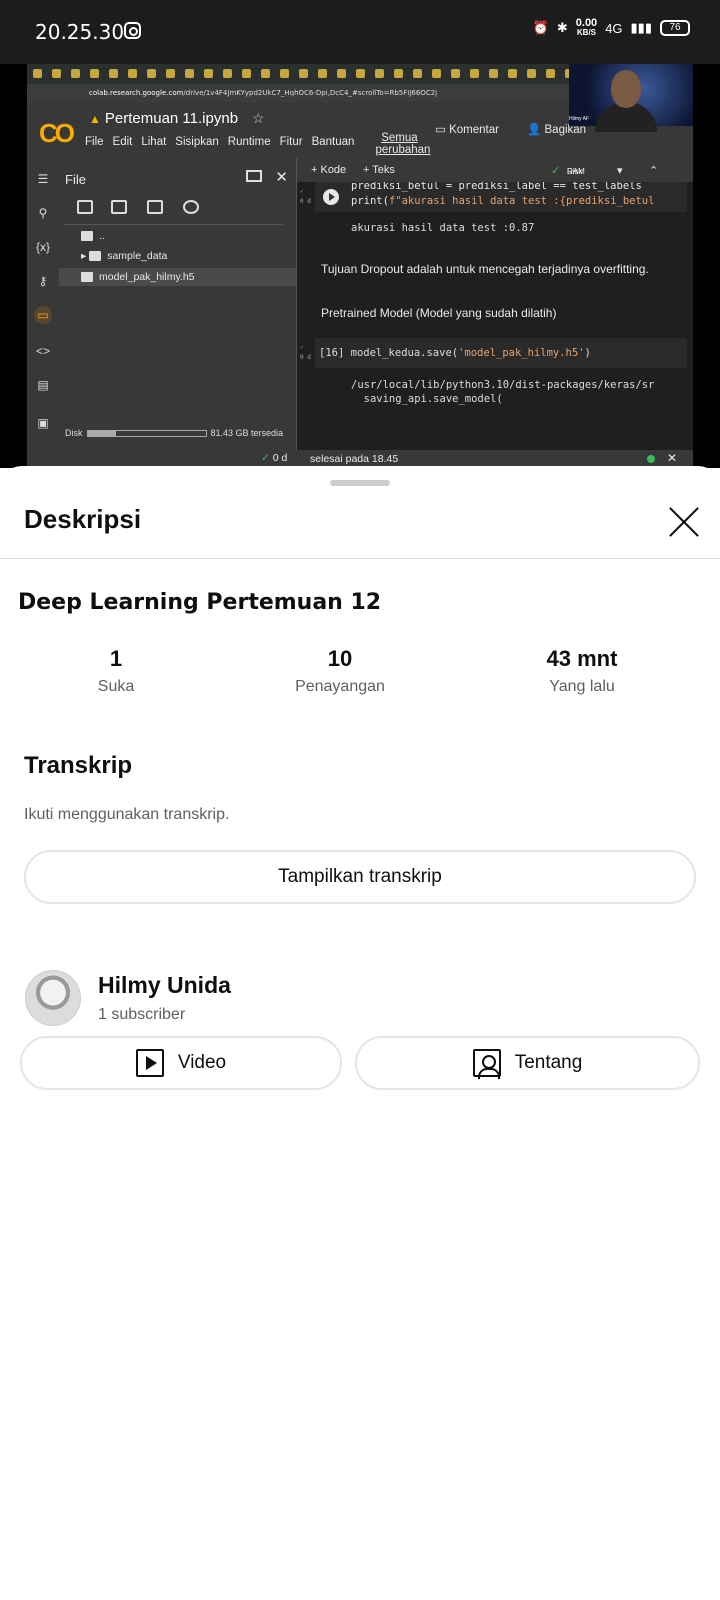 The image size is (720, 1600). Describe the element at coordinates (331, 197) in the screenshot. I see `run-cell-icon` at that location.